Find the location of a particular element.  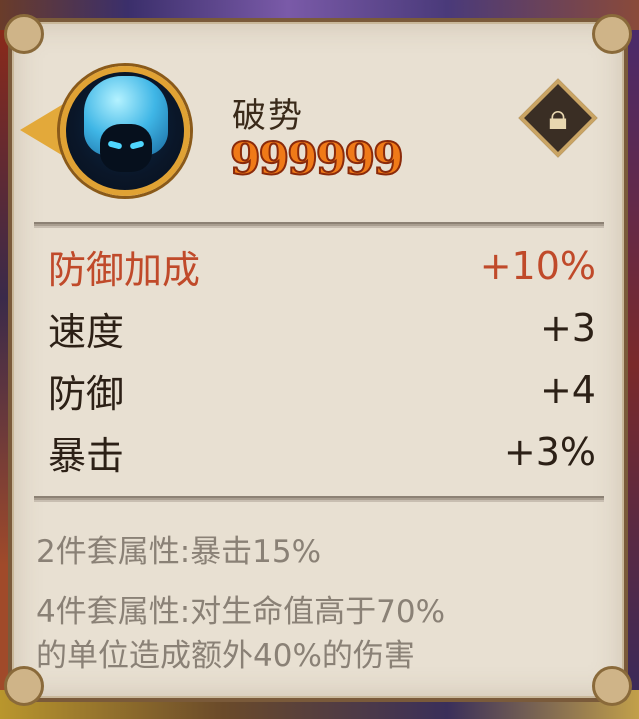

two-piece-bonus: 2件套属性:暴击15% is located at coordinates (179, 552).